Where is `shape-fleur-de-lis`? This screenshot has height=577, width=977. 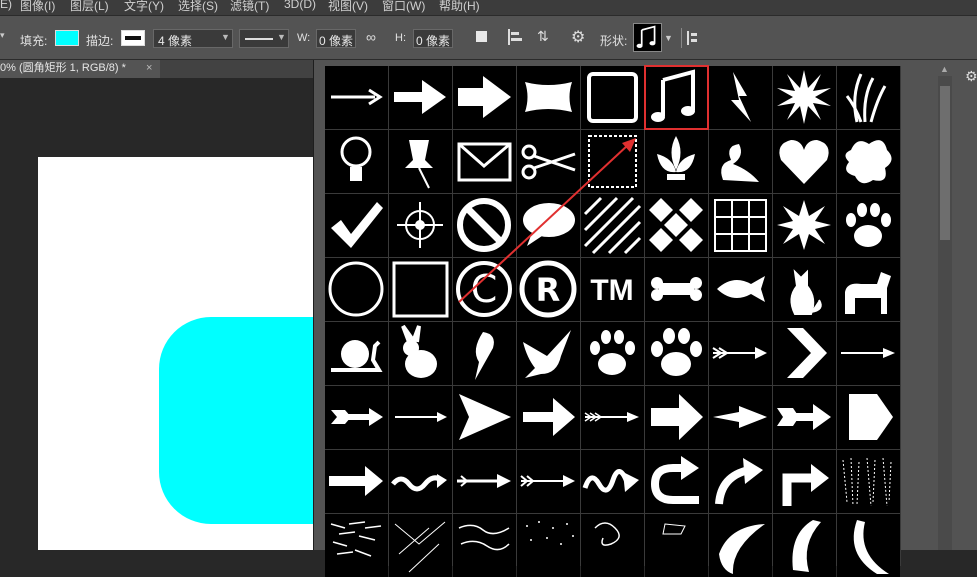
shape-fleur-de-lis is located at coordinates (676, 161).